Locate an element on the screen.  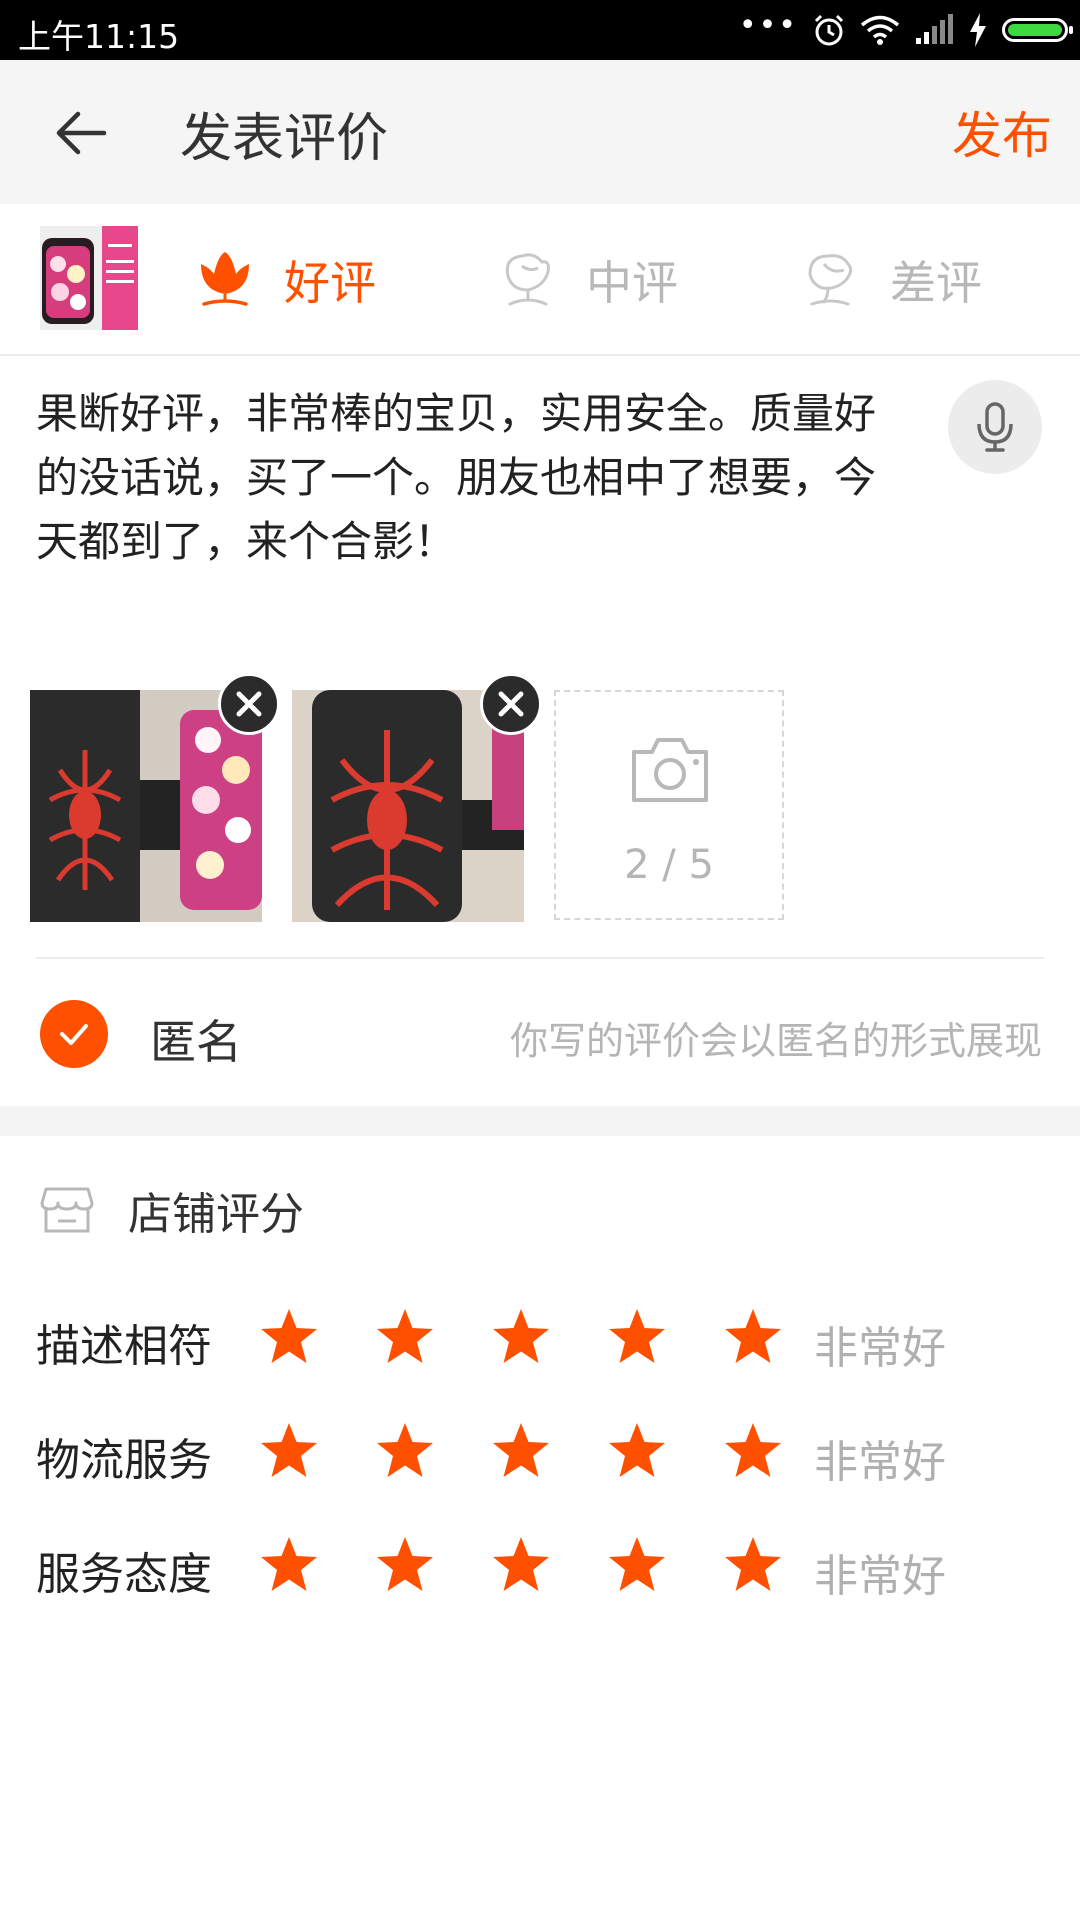
add-photo-button: 2 / 5 is located at coordinates (669, 805).